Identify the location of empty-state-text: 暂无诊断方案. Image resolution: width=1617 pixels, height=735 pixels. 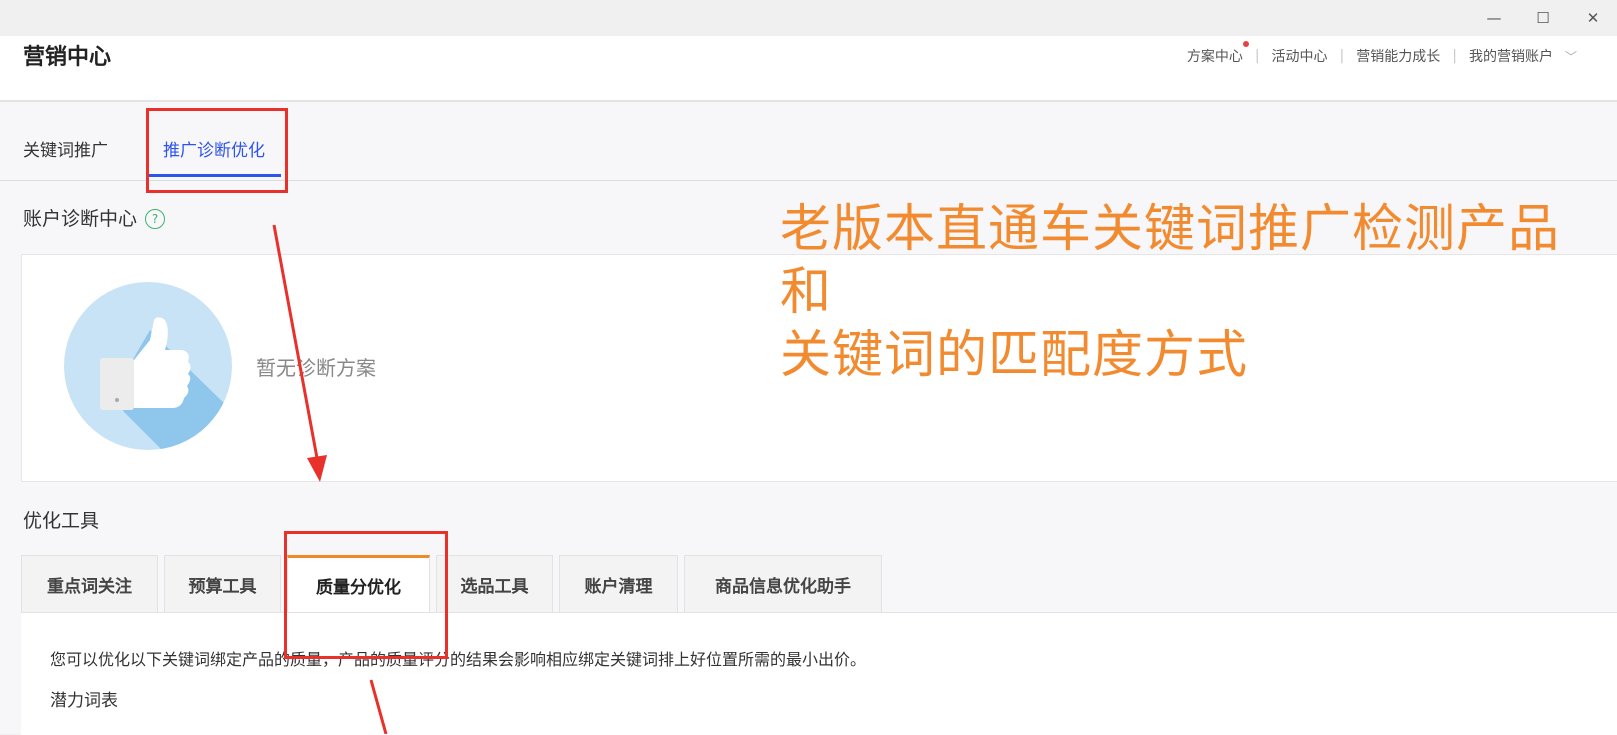
(316, 368).